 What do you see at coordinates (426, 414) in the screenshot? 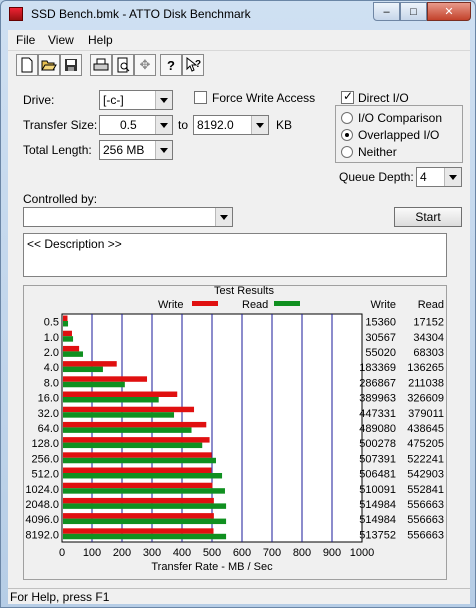
I see `read-value: 379011` at bounding box center [426, 414].